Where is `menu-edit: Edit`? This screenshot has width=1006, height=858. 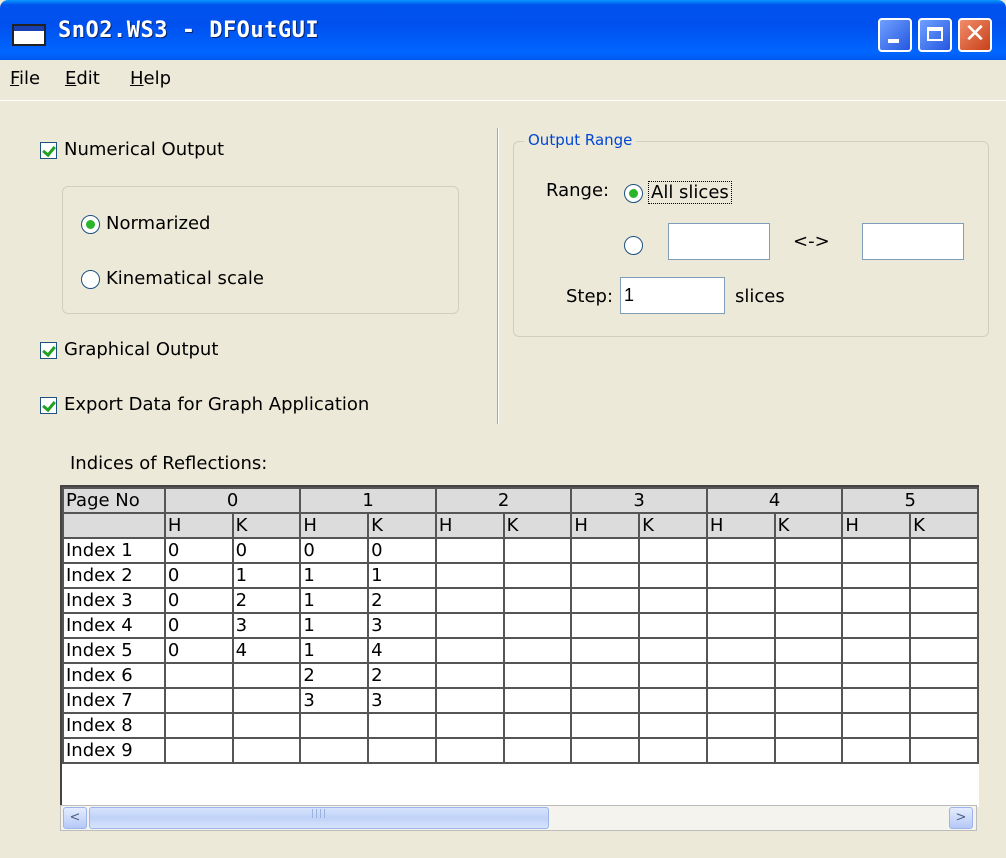
menu-edit: Edit is located at coordinates (82, 78).